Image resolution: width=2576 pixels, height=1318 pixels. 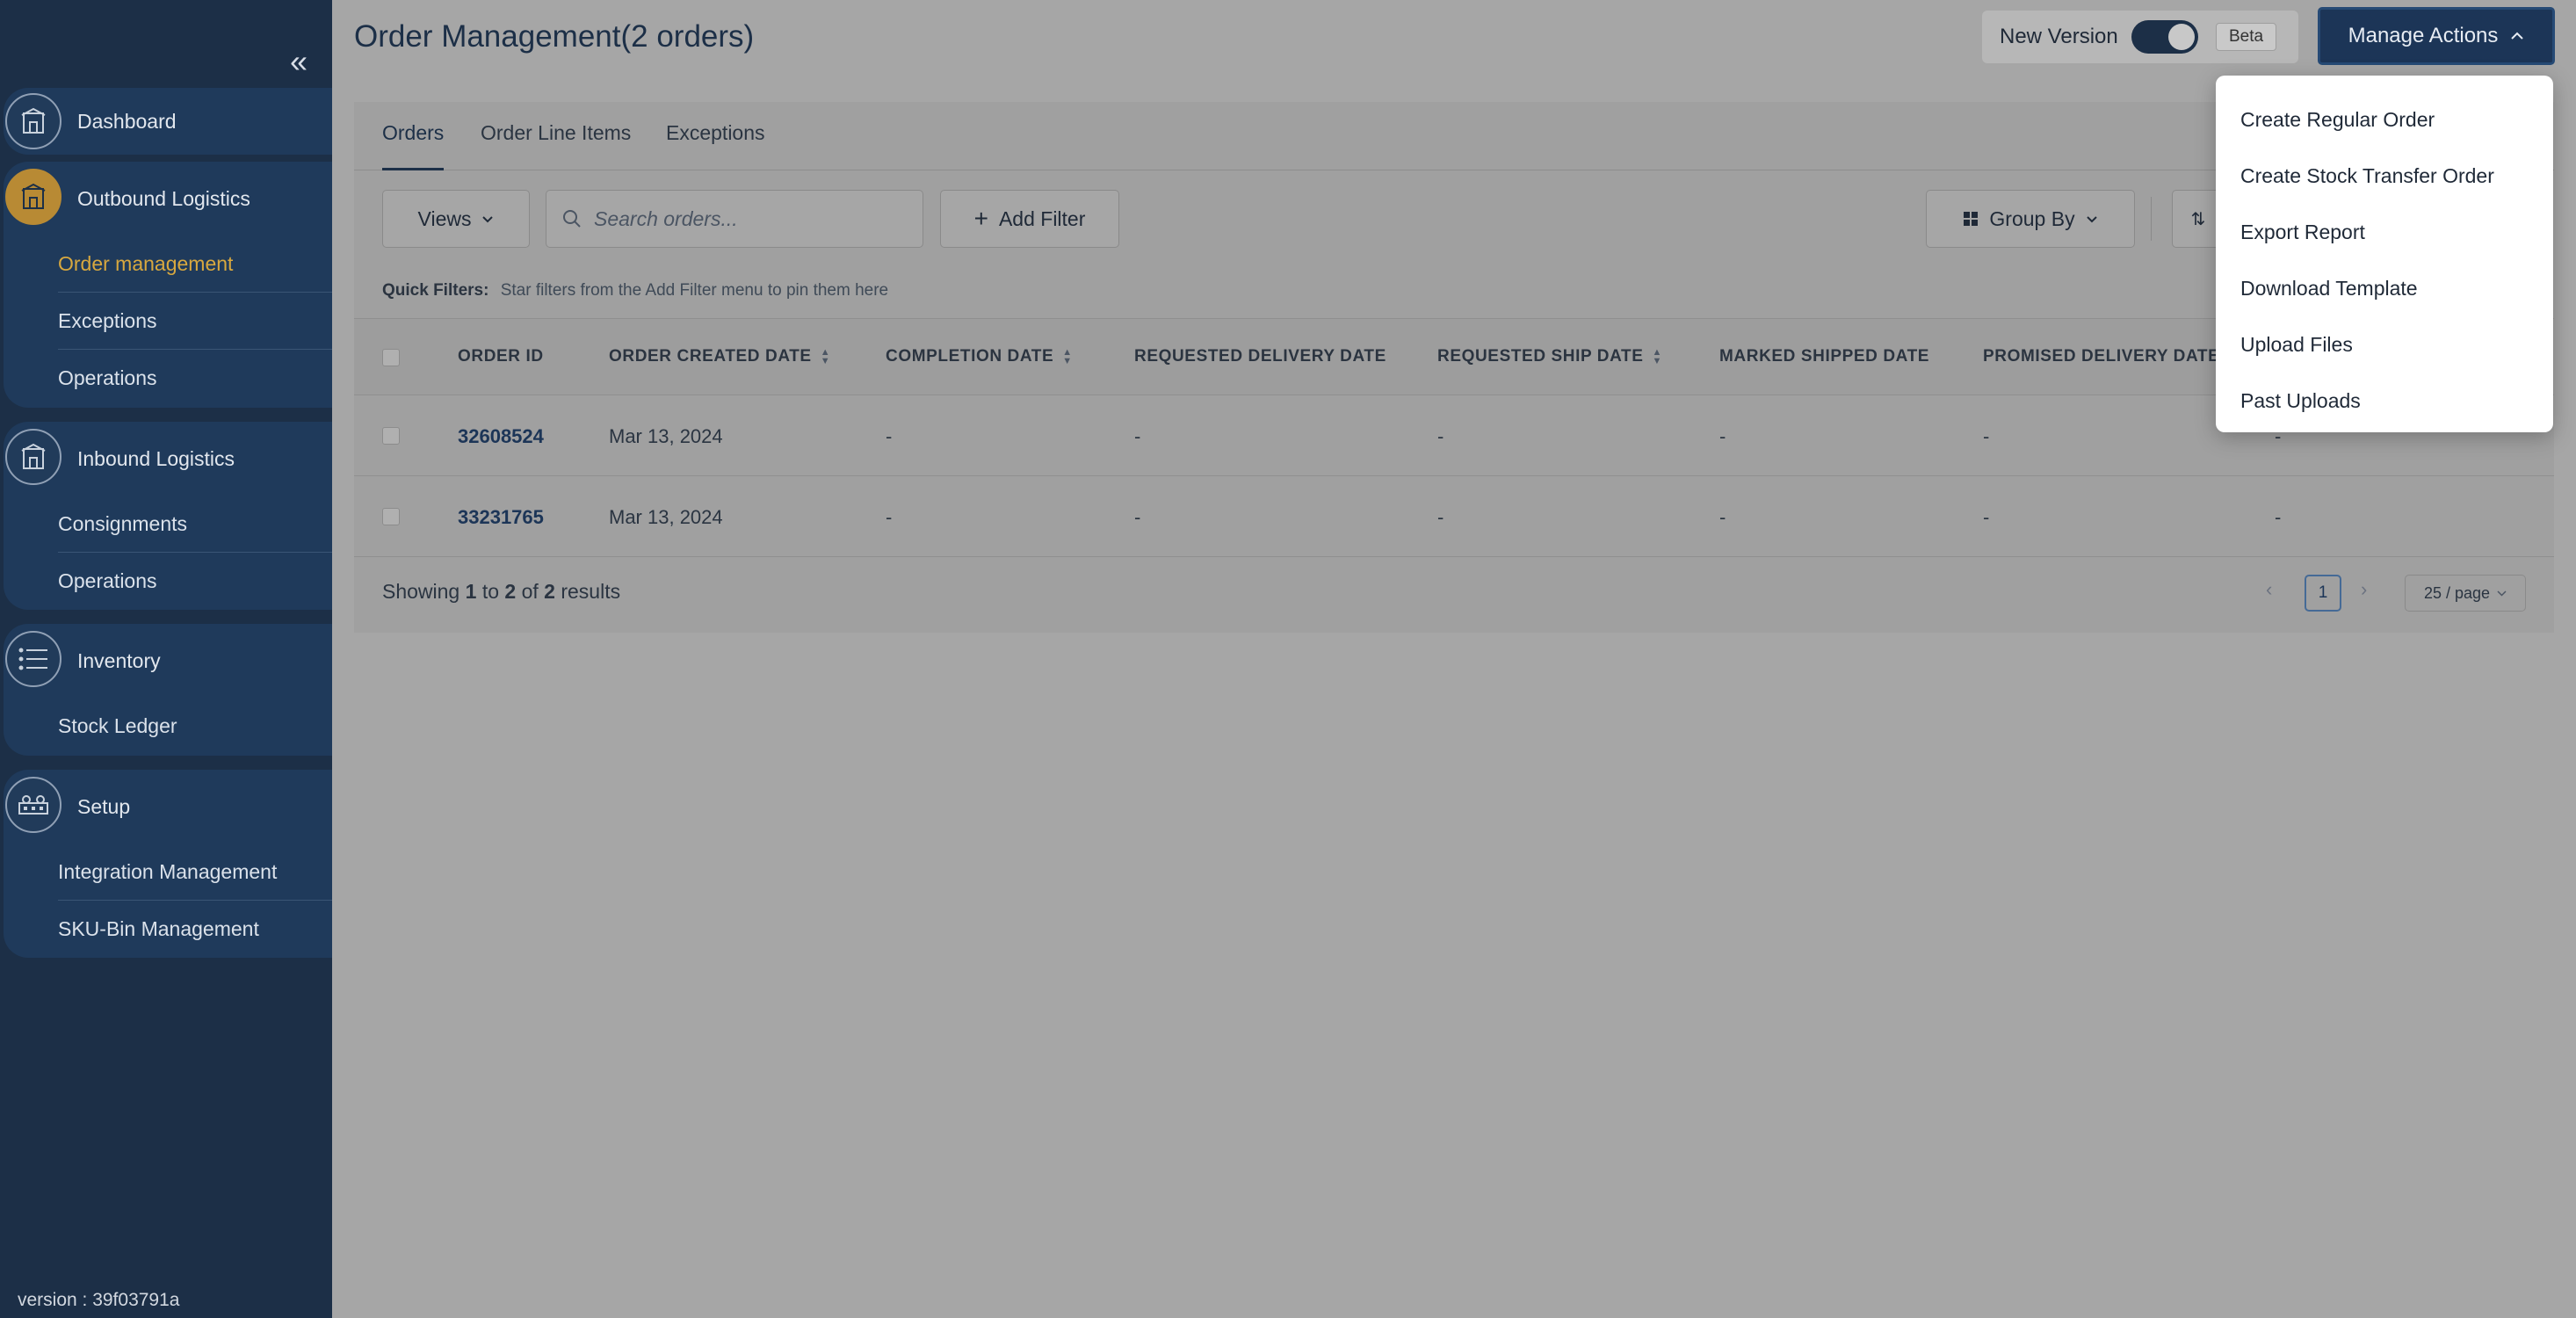 I want to click on quick-filters-label: Quick Filters:, so click(x=435, y=290).